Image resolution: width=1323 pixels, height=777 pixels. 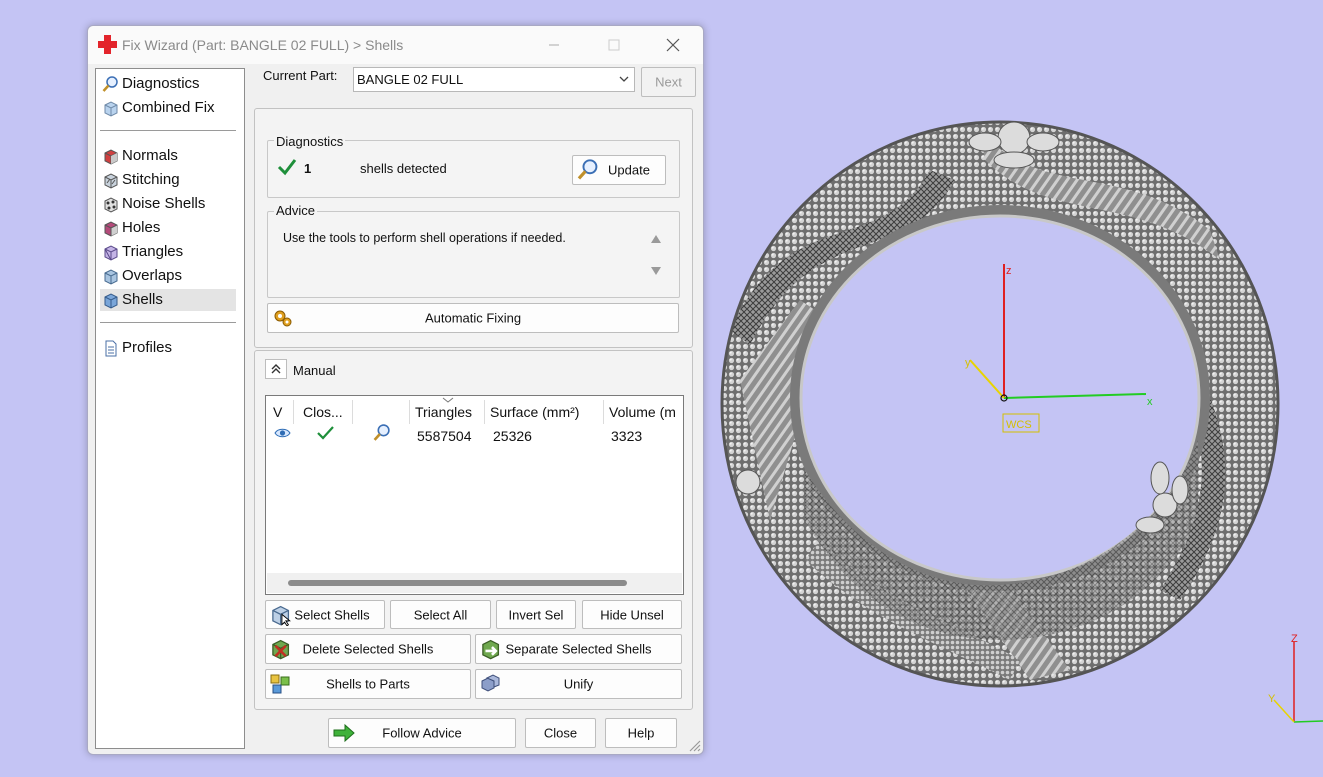 I want to click on resize-grip-icon, so click(x=694, y=745).